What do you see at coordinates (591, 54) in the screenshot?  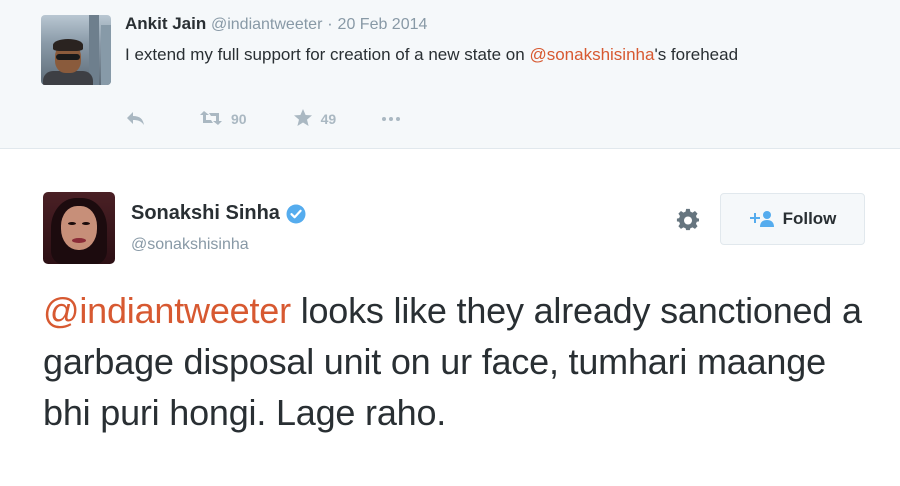 I see `mention-link: @sonakshisinha` at bounding box center [591, 54].